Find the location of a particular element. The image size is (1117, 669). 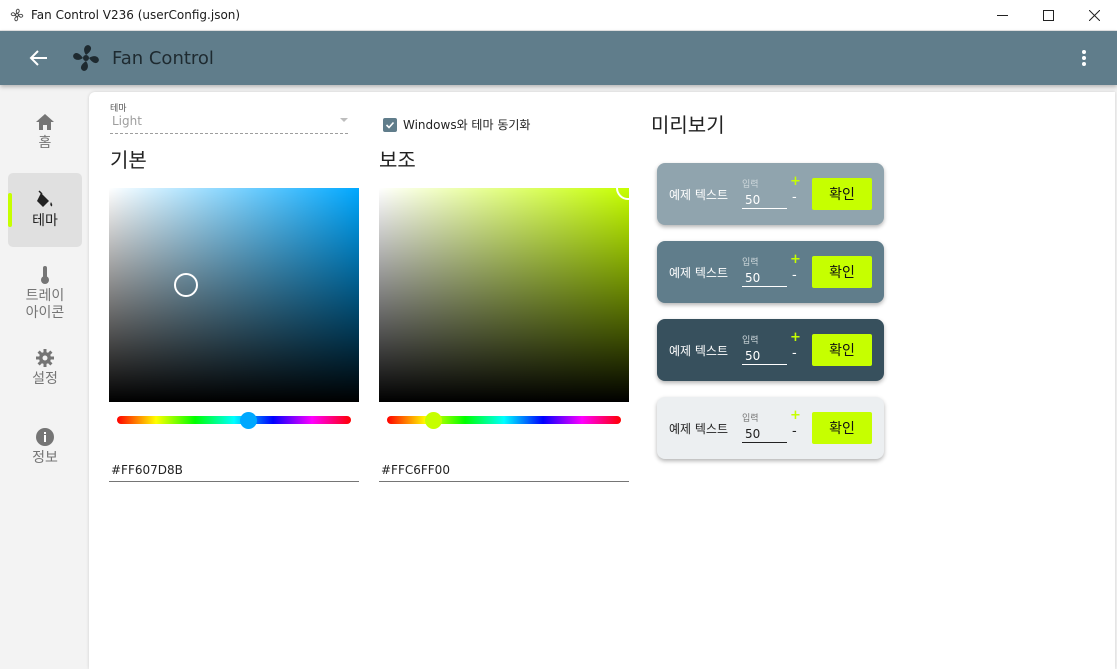

arrow-left-icon is located at coordinates (38, 58).